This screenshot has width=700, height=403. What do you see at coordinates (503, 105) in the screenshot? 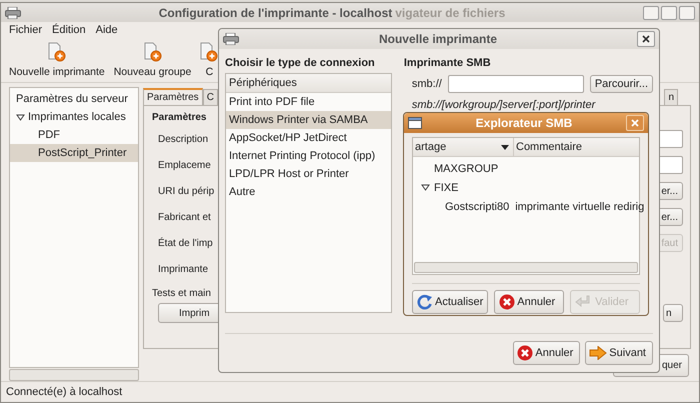
I see `hint-text: smb://[workgroup/]server[:port]/printer` at bounding box center [503, 105].